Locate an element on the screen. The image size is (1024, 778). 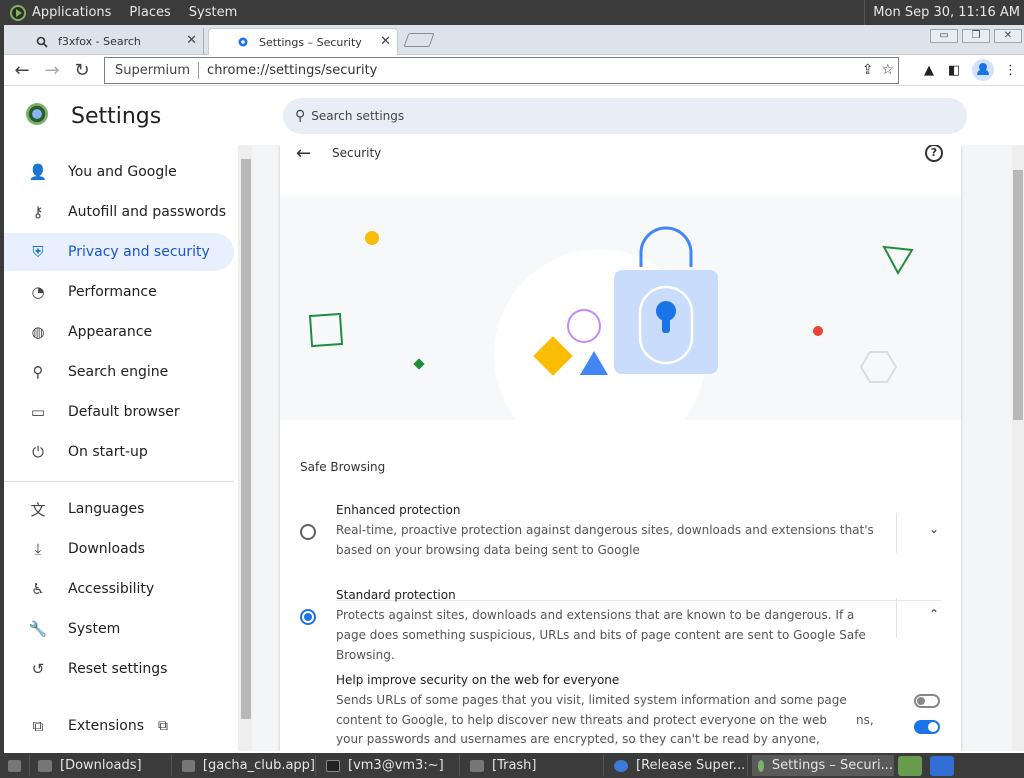
url-text: chrome://settings/security is located at coordinates (292, 70).